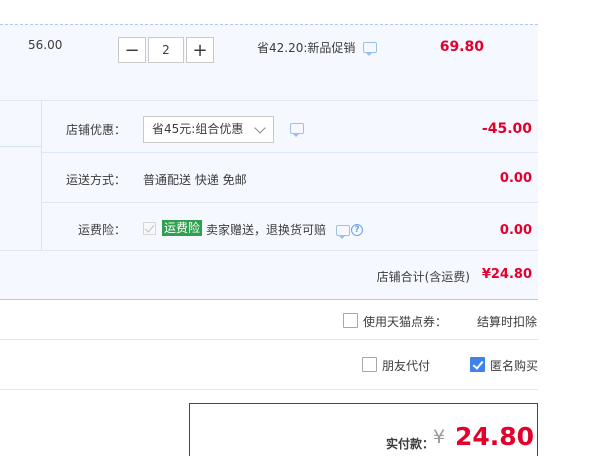 The width and height of the screenshot is (593, 456). I want to click on shipping-row: 运送方式： 普通配送 快递 免邮 0.00, so click(290, 178).